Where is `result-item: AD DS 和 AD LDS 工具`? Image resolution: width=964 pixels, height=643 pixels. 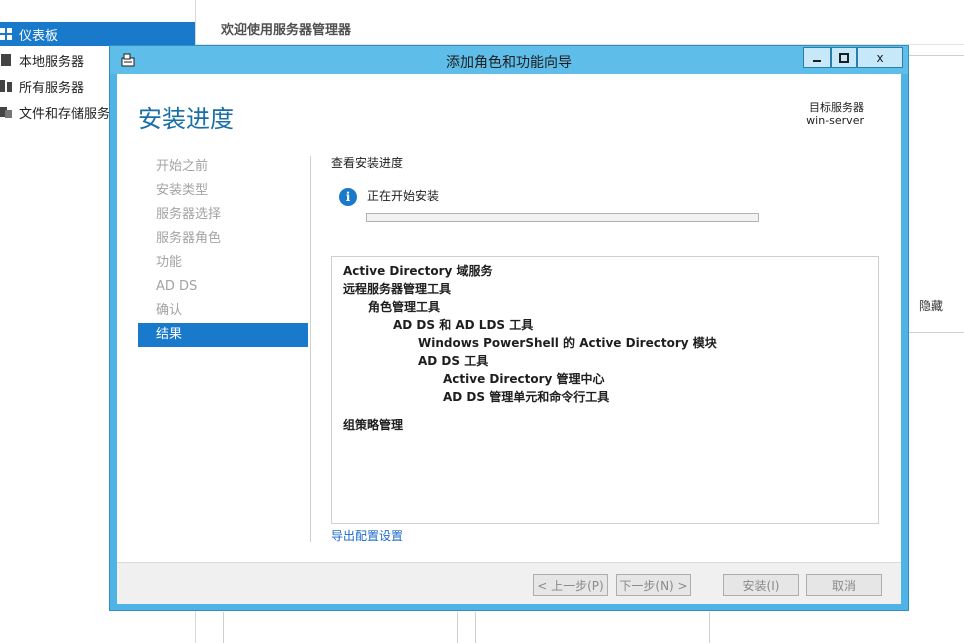
result-item: AD DS 和 AD LDS 工具 is located at coordinates (463, 325).